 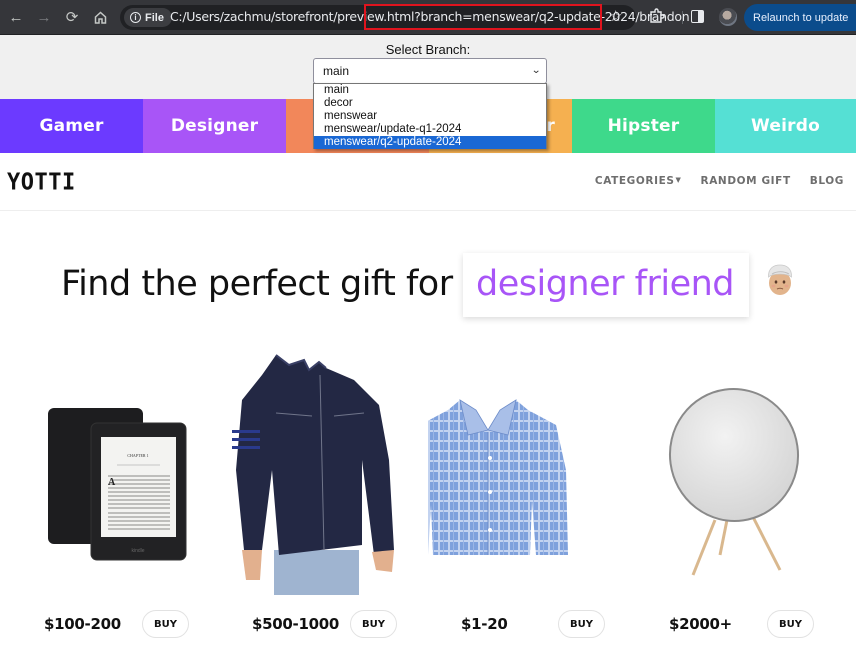 I want to click on person-with-turban-emoji-icon, so click(x=780, y=280).